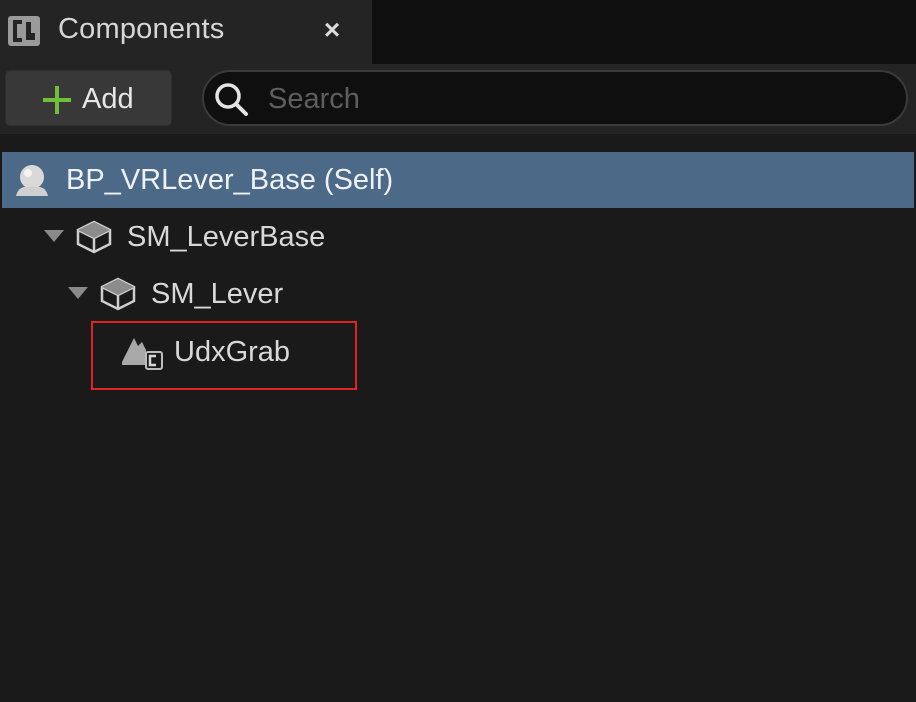 The height and width of the screenshot is (702, 916). What do you see at coordinates (578, 99) in the screenshot?
I see `search-input` at bounding box center [578, 99].